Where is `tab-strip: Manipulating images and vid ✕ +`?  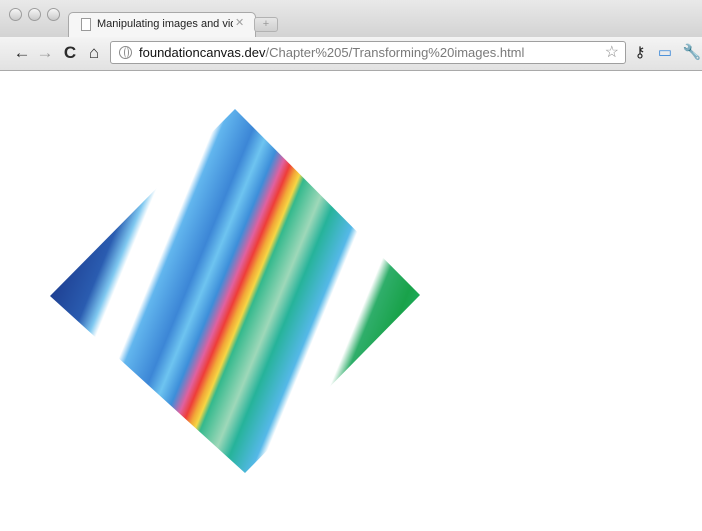 tab-strip: Manipulating images and vid ✕ + is located at coordinates (351, 19).